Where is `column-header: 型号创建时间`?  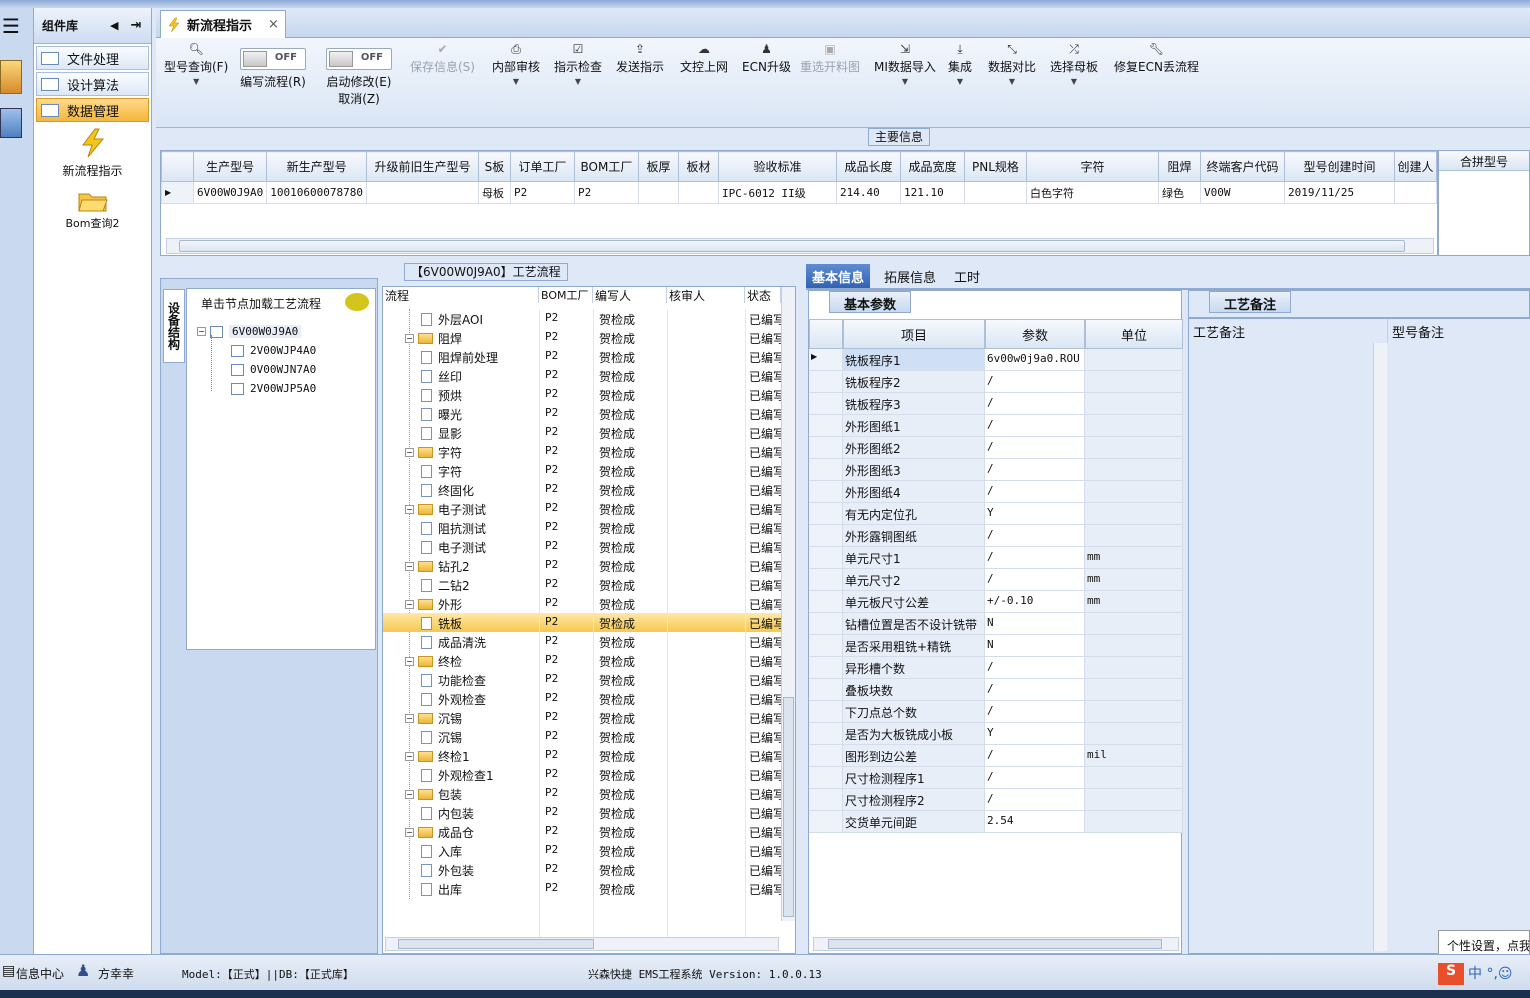
column-header: 型号创建时间 is located at coordinates (1339, 166).